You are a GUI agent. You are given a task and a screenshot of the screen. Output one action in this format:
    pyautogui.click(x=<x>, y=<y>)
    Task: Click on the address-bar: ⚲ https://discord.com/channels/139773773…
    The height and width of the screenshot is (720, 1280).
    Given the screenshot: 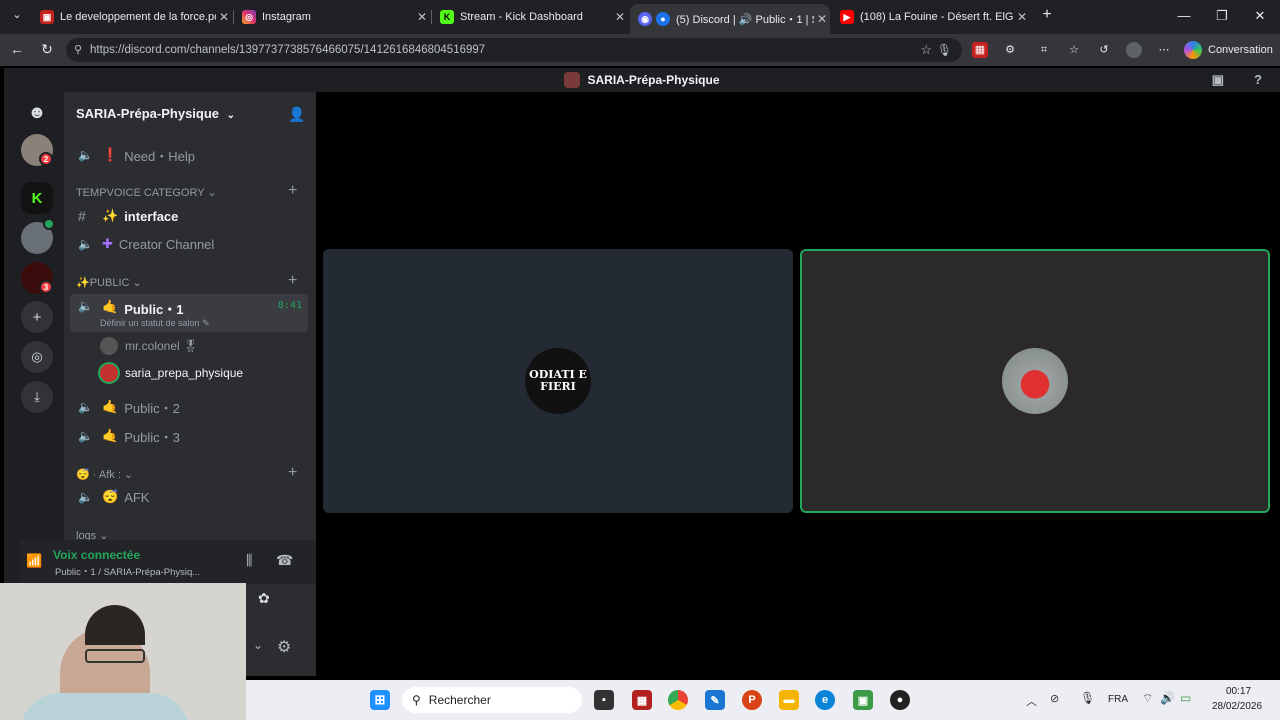 What is the action you would take?
    pyautogui.click(x=514, y=50)
    